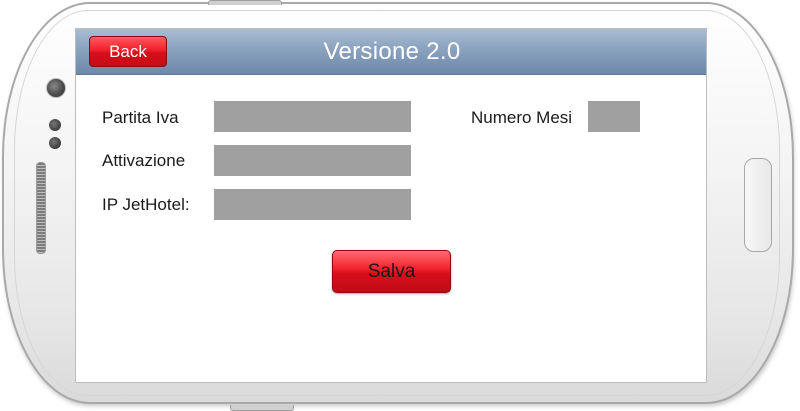 The width and height of the screenshot is (800, 411). What do you see at coordinates (146, 204) in the screenshot?
I see `ip-jethotel-label: IP JetHotel:` at bounding box center [146, 204].